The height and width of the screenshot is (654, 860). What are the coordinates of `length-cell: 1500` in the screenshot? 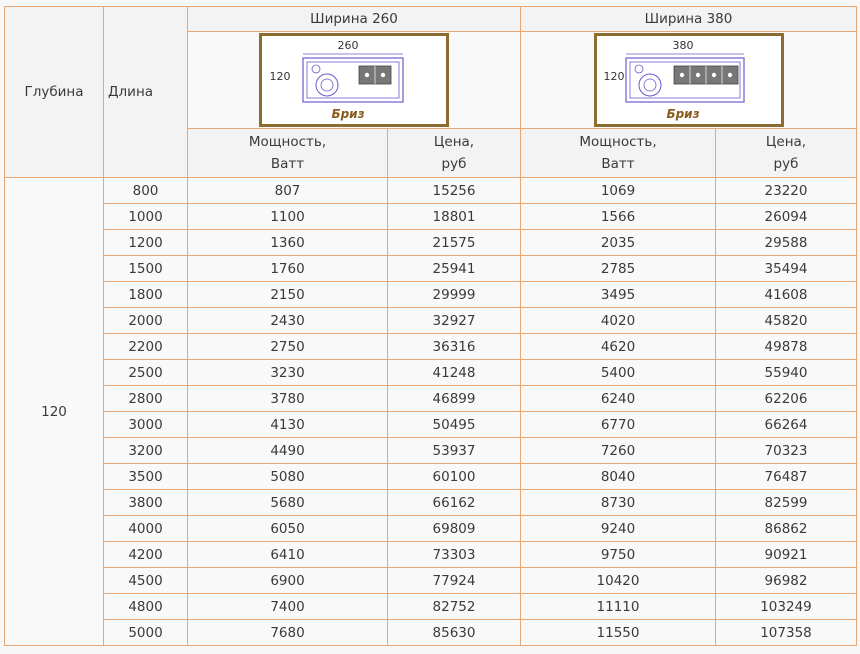 It's located at (145, 268).